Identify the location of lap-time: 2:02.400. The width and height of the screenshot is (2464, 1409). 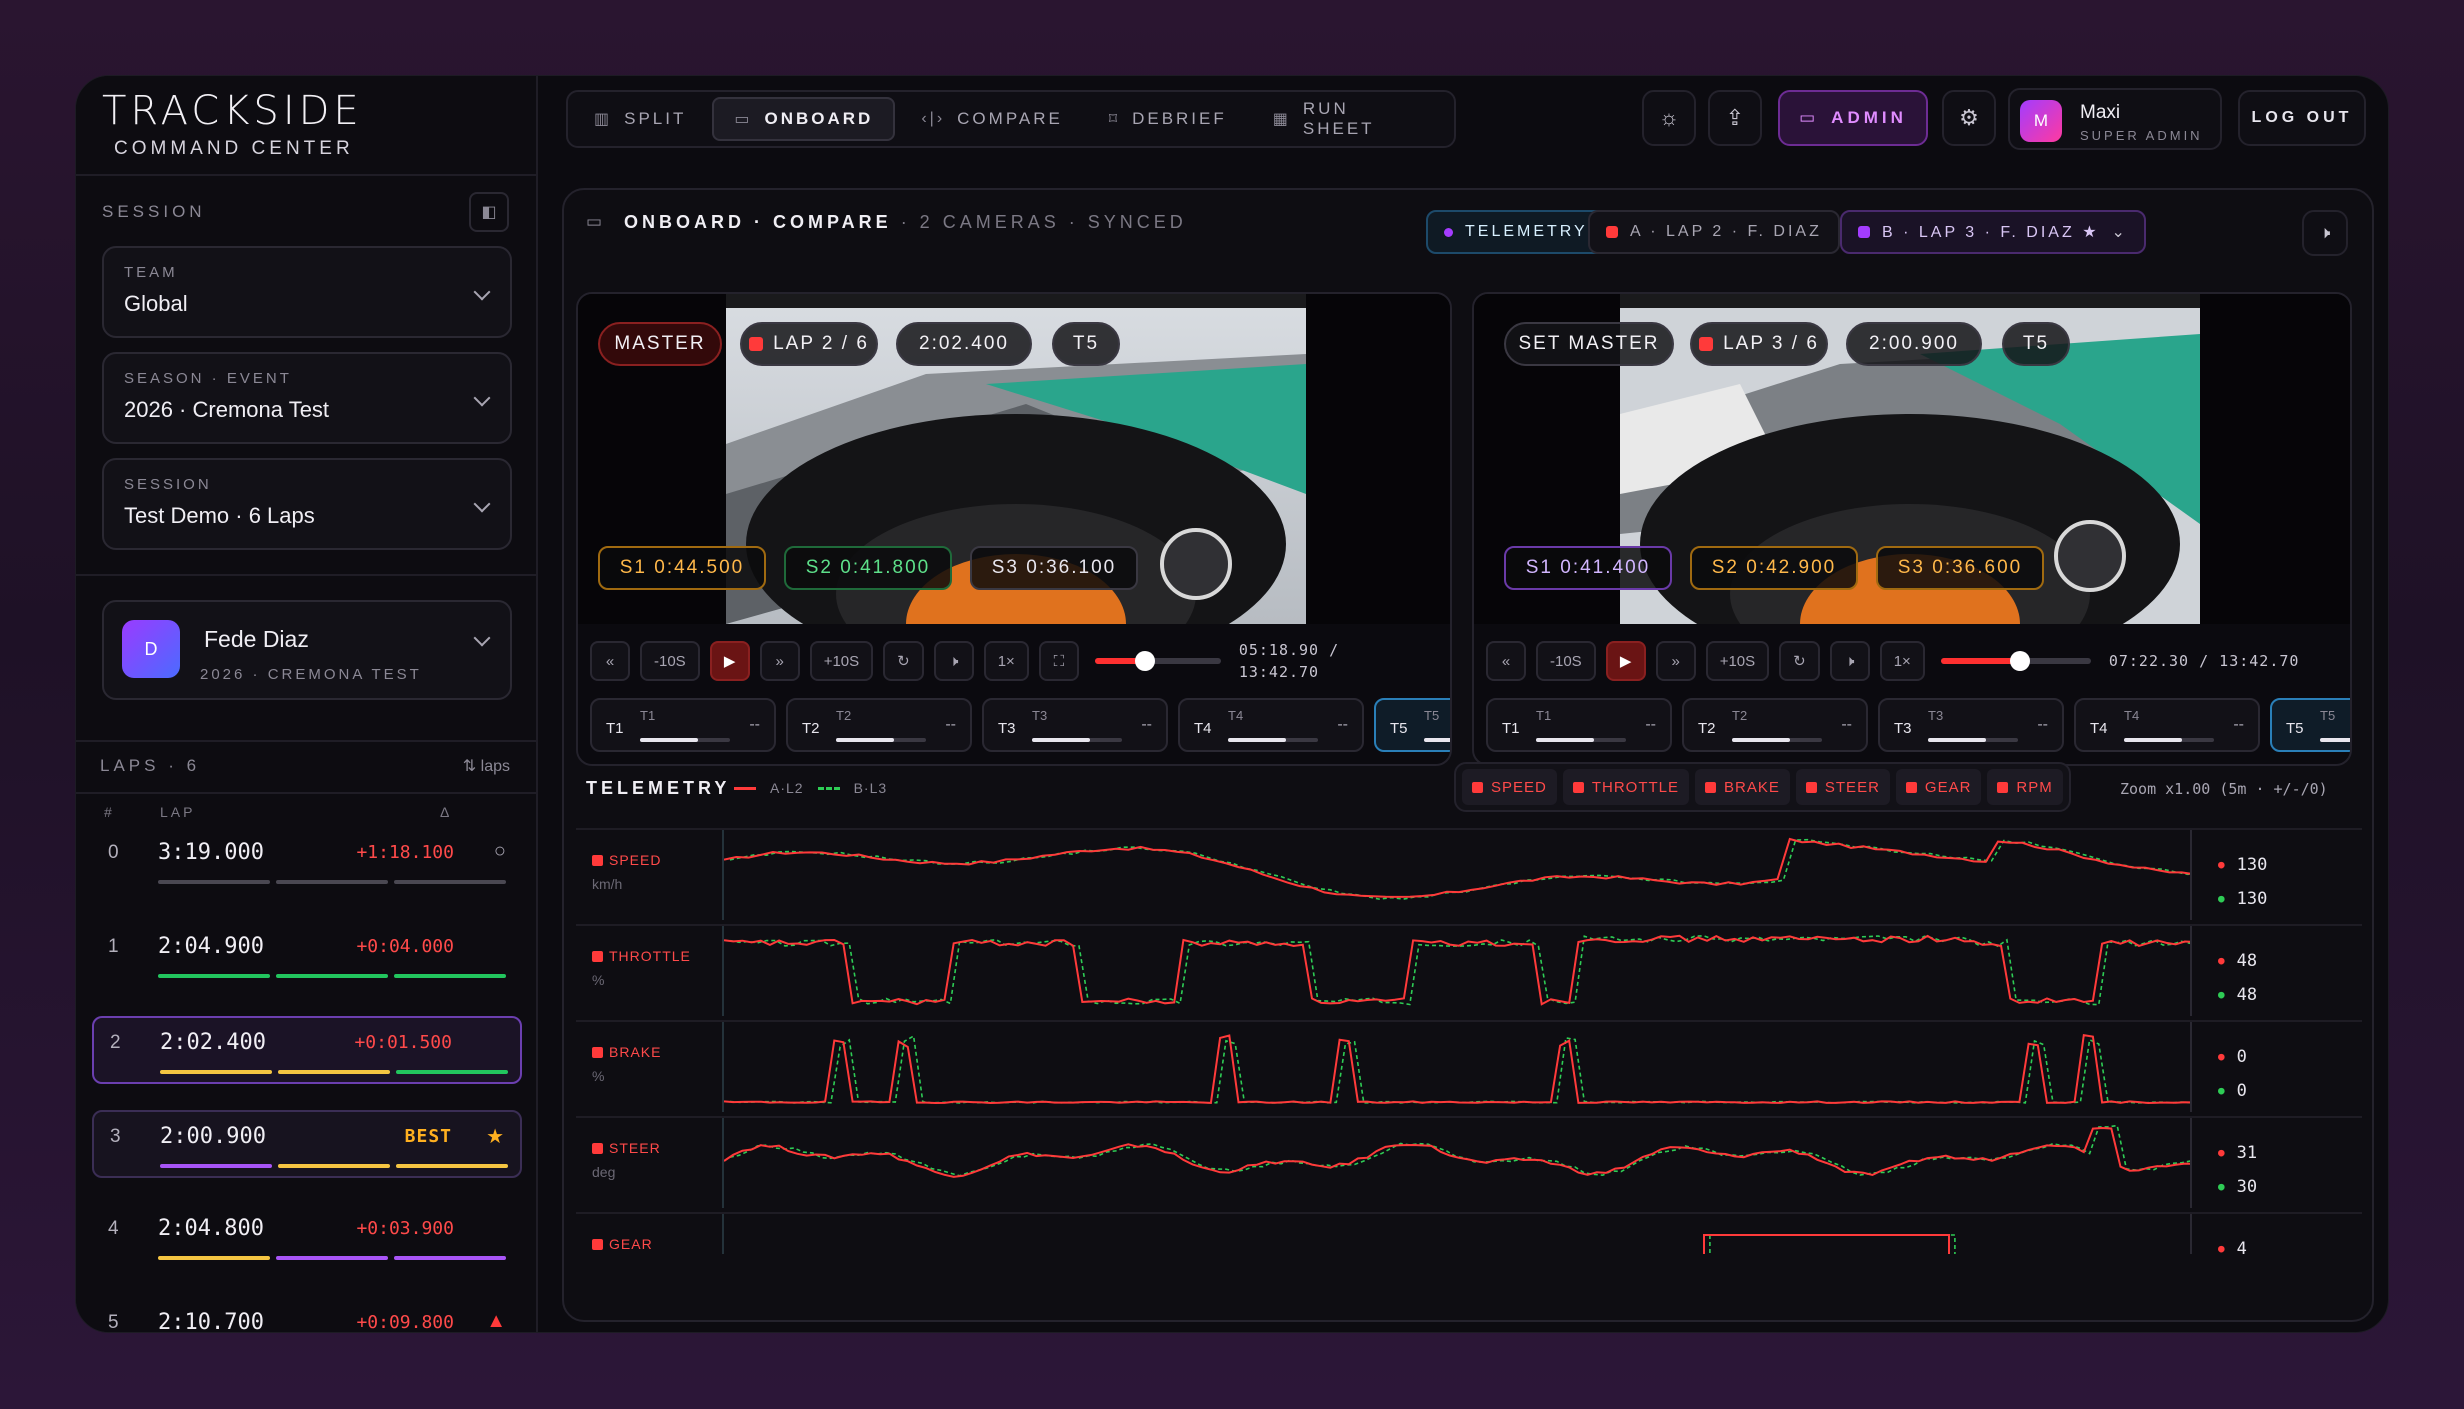
(213, 1042).